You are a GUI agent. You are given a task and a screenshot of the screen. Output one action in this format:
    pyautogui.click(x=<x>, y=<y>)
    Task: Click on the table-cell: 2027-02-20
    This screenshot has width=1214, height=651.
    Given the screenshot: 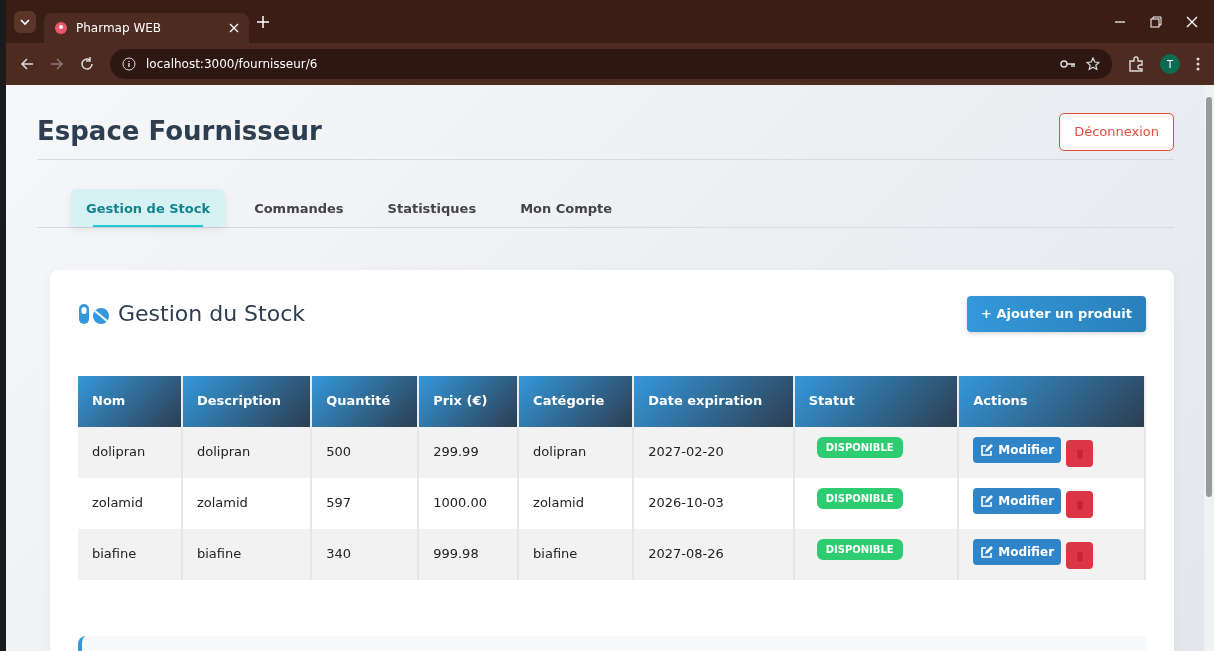 What is the action you would take?
    pyautogui.click(x=713, y=452)
    